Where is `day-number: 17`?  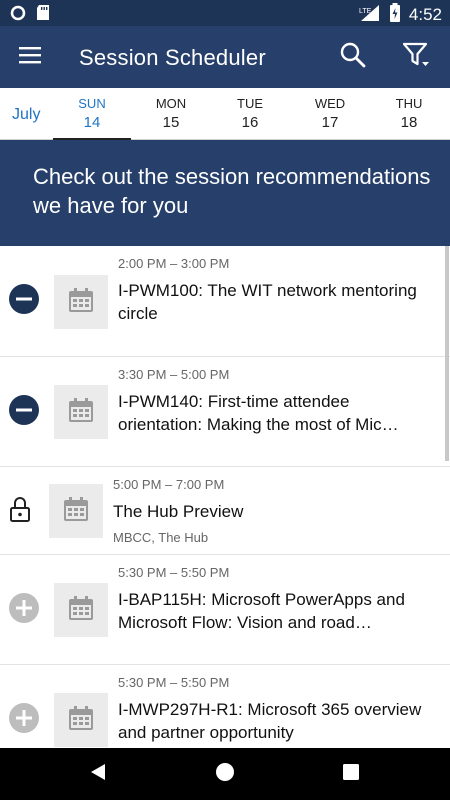 day-number: 17 is located at coordinates (330, 122).